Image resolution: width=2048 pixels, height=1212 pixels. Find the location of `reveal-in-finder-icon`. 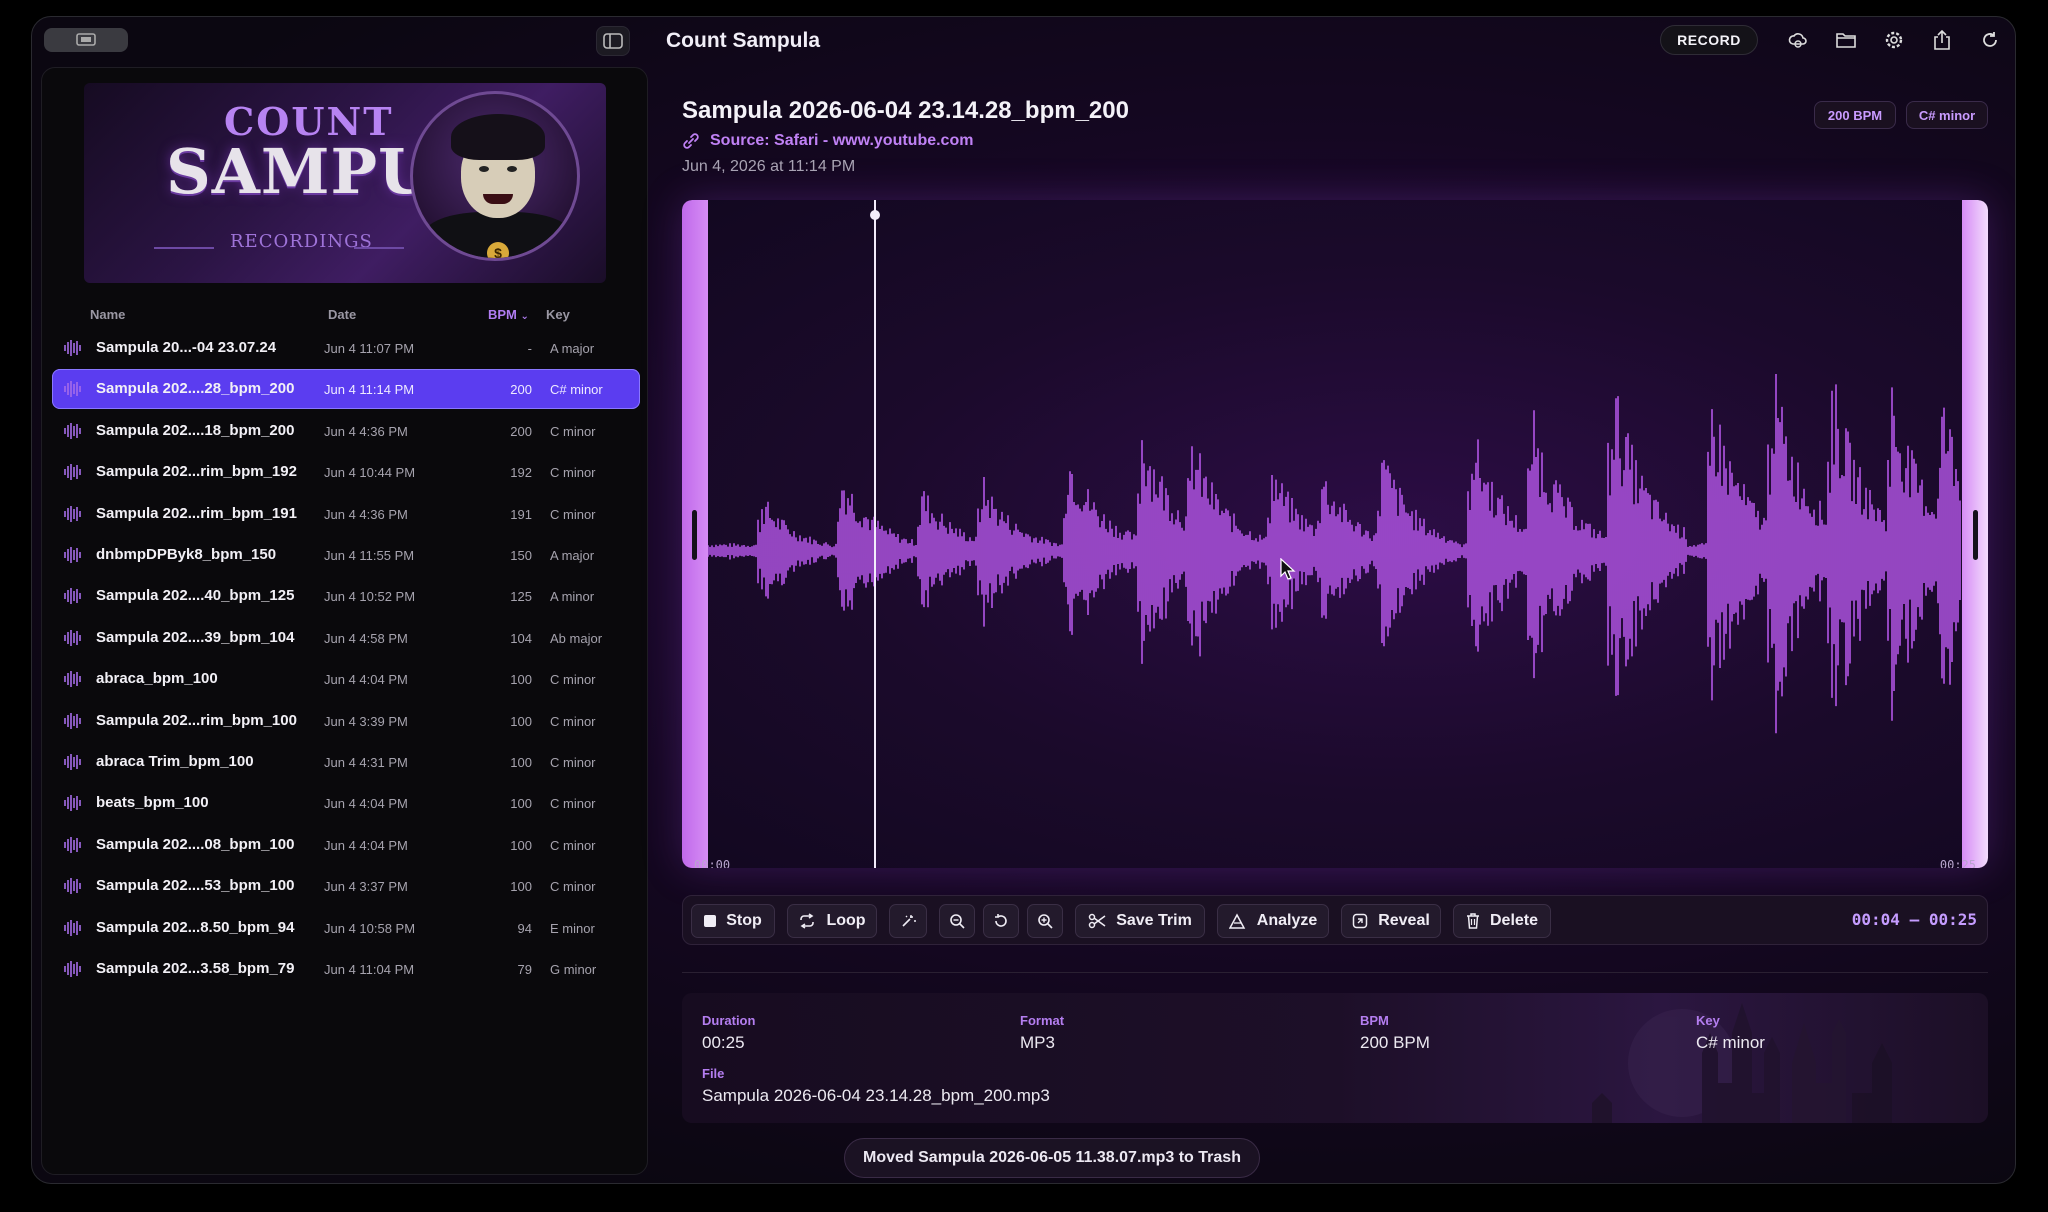

reveal-in-finder-icon is located at coordinates (1360, 921).